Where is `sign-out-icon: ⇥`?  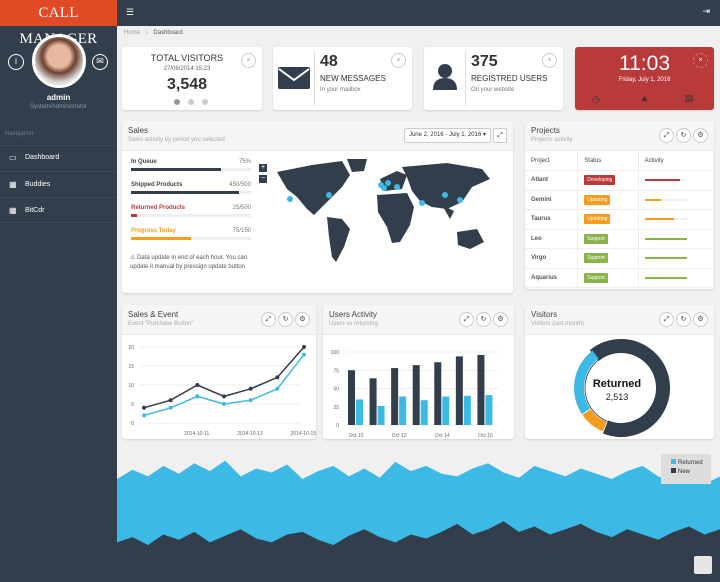 sign-out-icon: ⇥ is located at coordinates (706, 11).